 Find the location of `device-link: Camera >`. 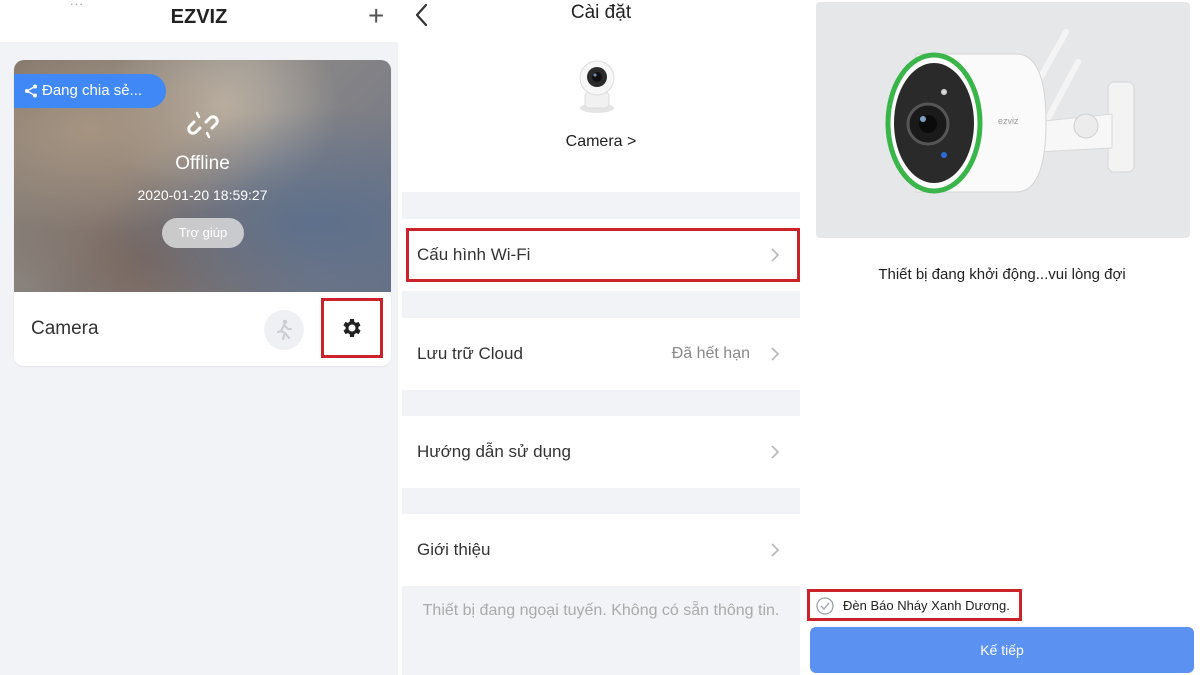

device-link: Camera > is located at coordinates (601, 142).